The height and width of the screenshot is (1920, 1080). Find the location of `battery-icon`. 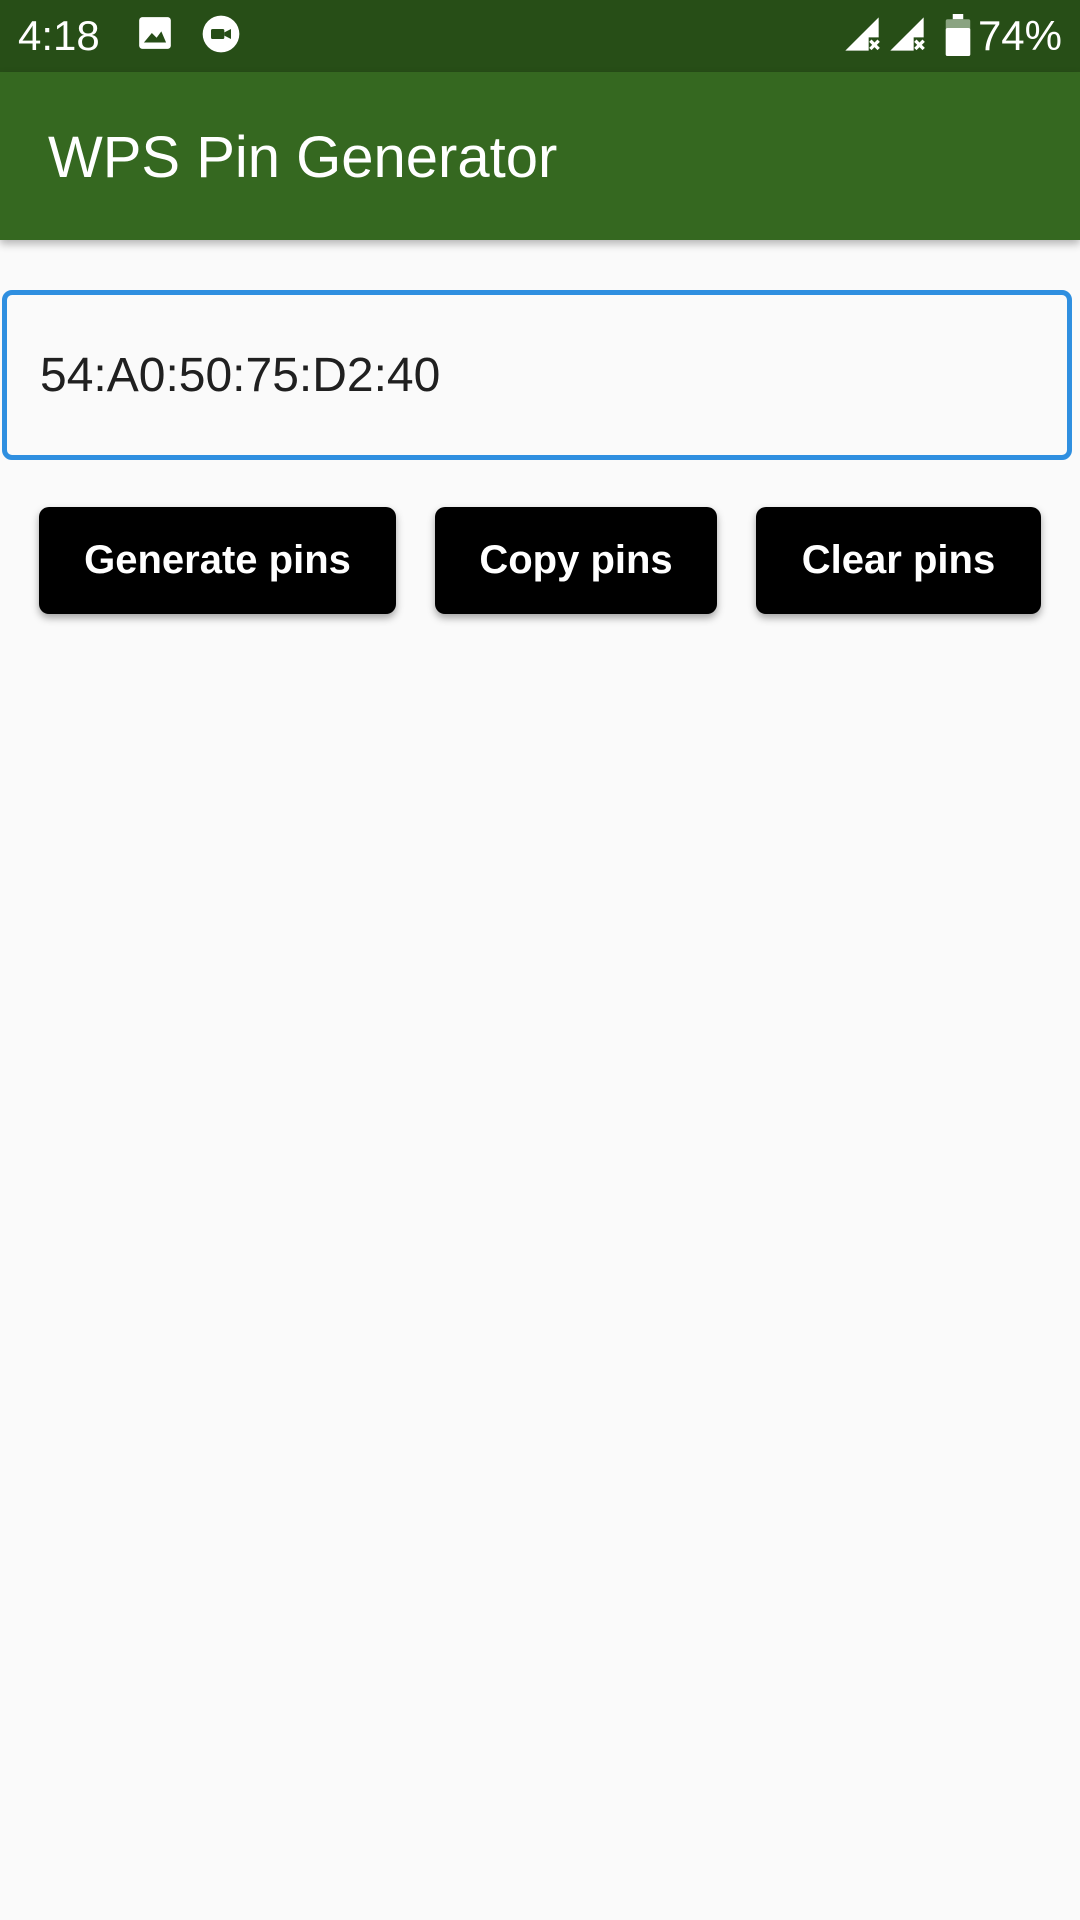

battery-icon is located at coordinates (958, 37).